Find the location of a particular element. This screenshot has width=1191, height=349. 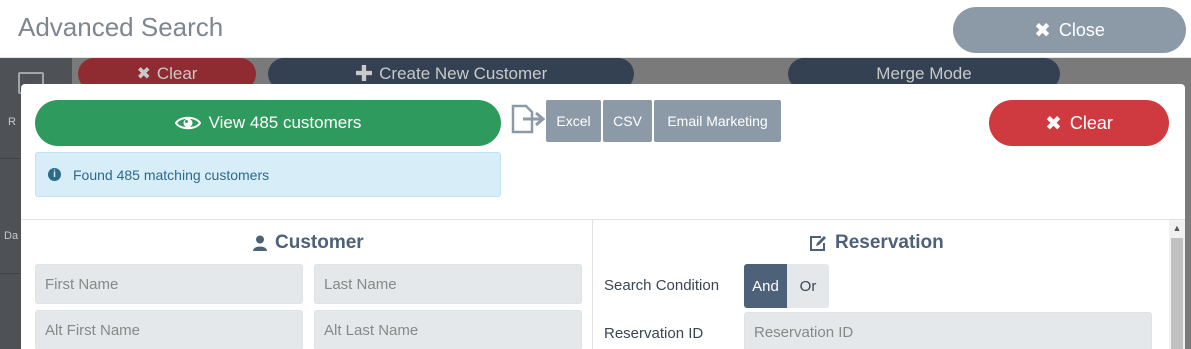

alt-last-name-input: Alt Last Name is located at coordinates (448, 329).